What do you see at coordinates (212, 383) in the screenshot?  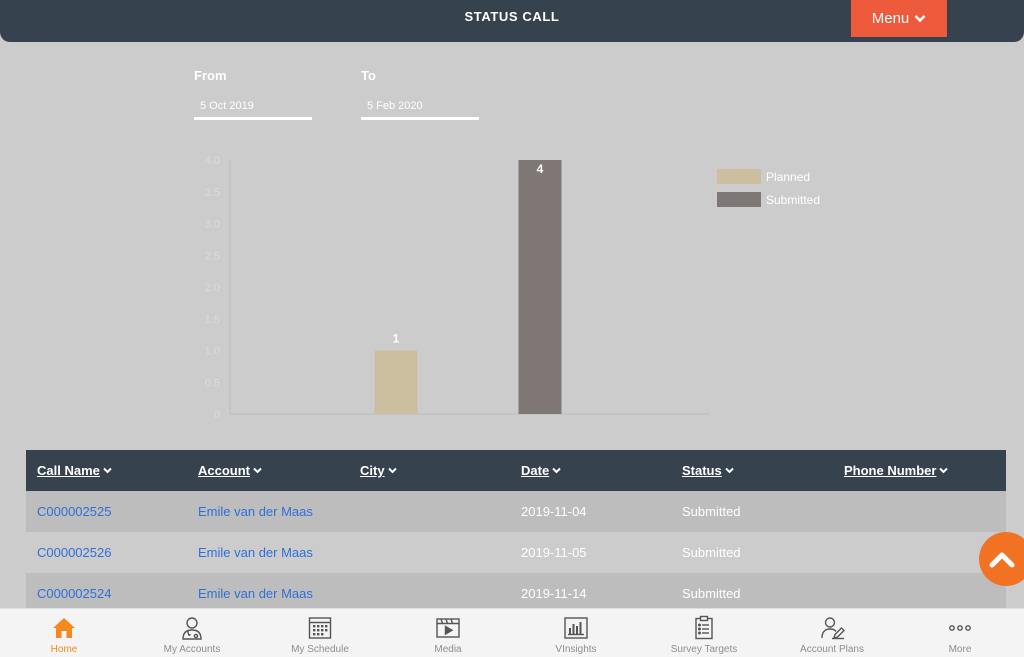 I see `y-tick-label: 0.5` at bounding box center [212, 383].